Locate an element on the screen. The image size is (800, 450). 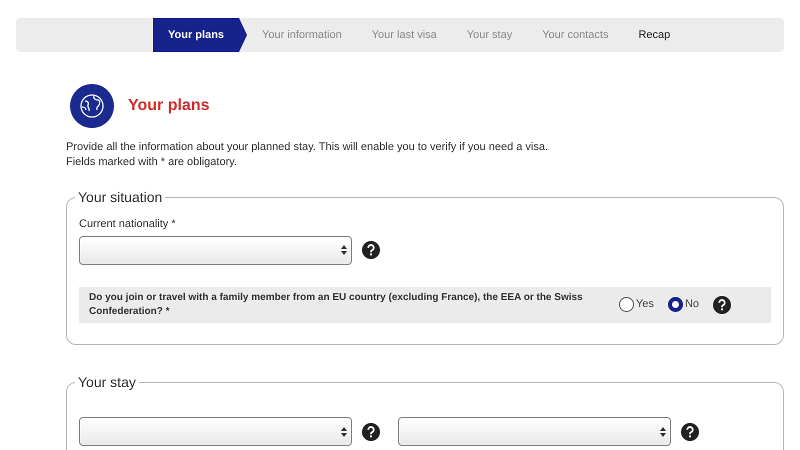
globe-icon is located at coordinates (92, 106).